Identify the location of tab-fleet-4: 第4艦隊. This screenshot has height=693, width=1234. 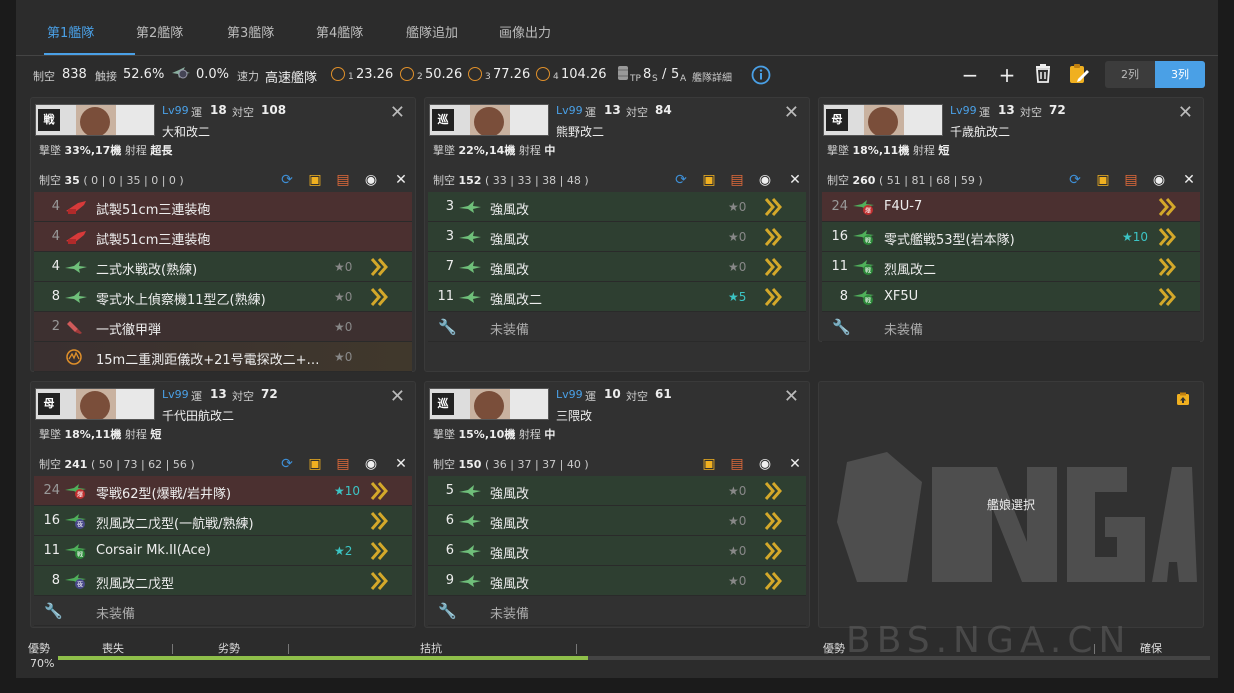
(339, 31).